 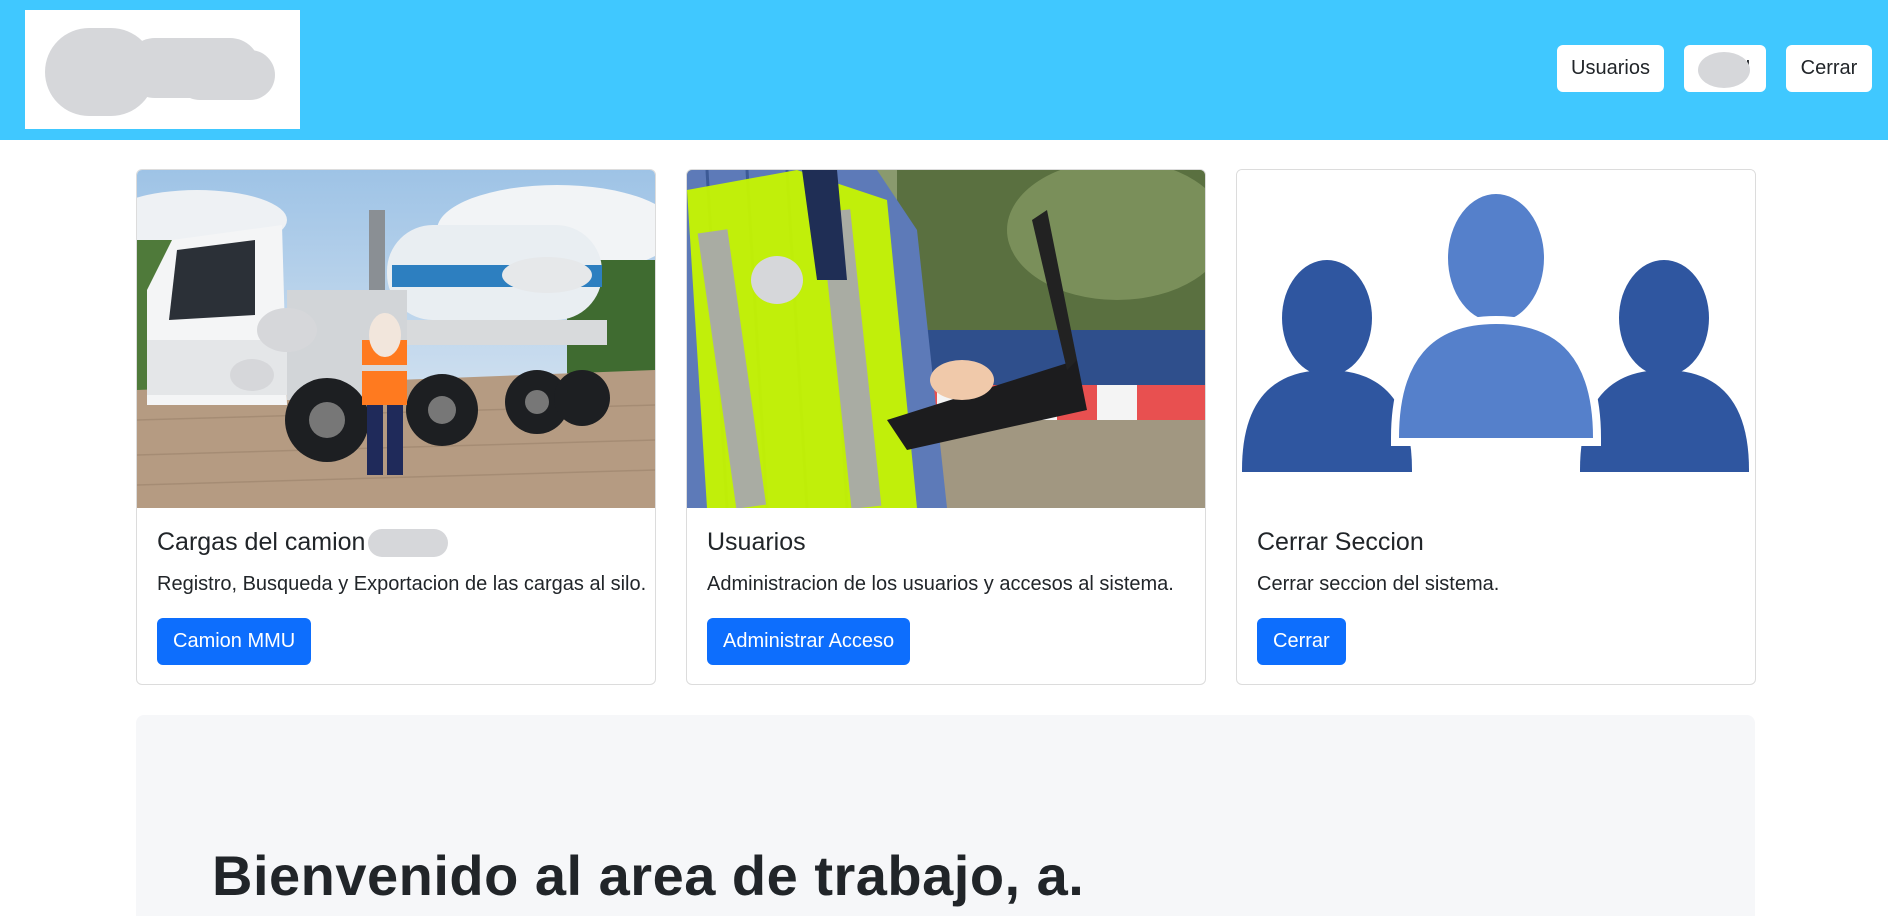 I want to click on redacted-username, so click(x=1724, y=70).